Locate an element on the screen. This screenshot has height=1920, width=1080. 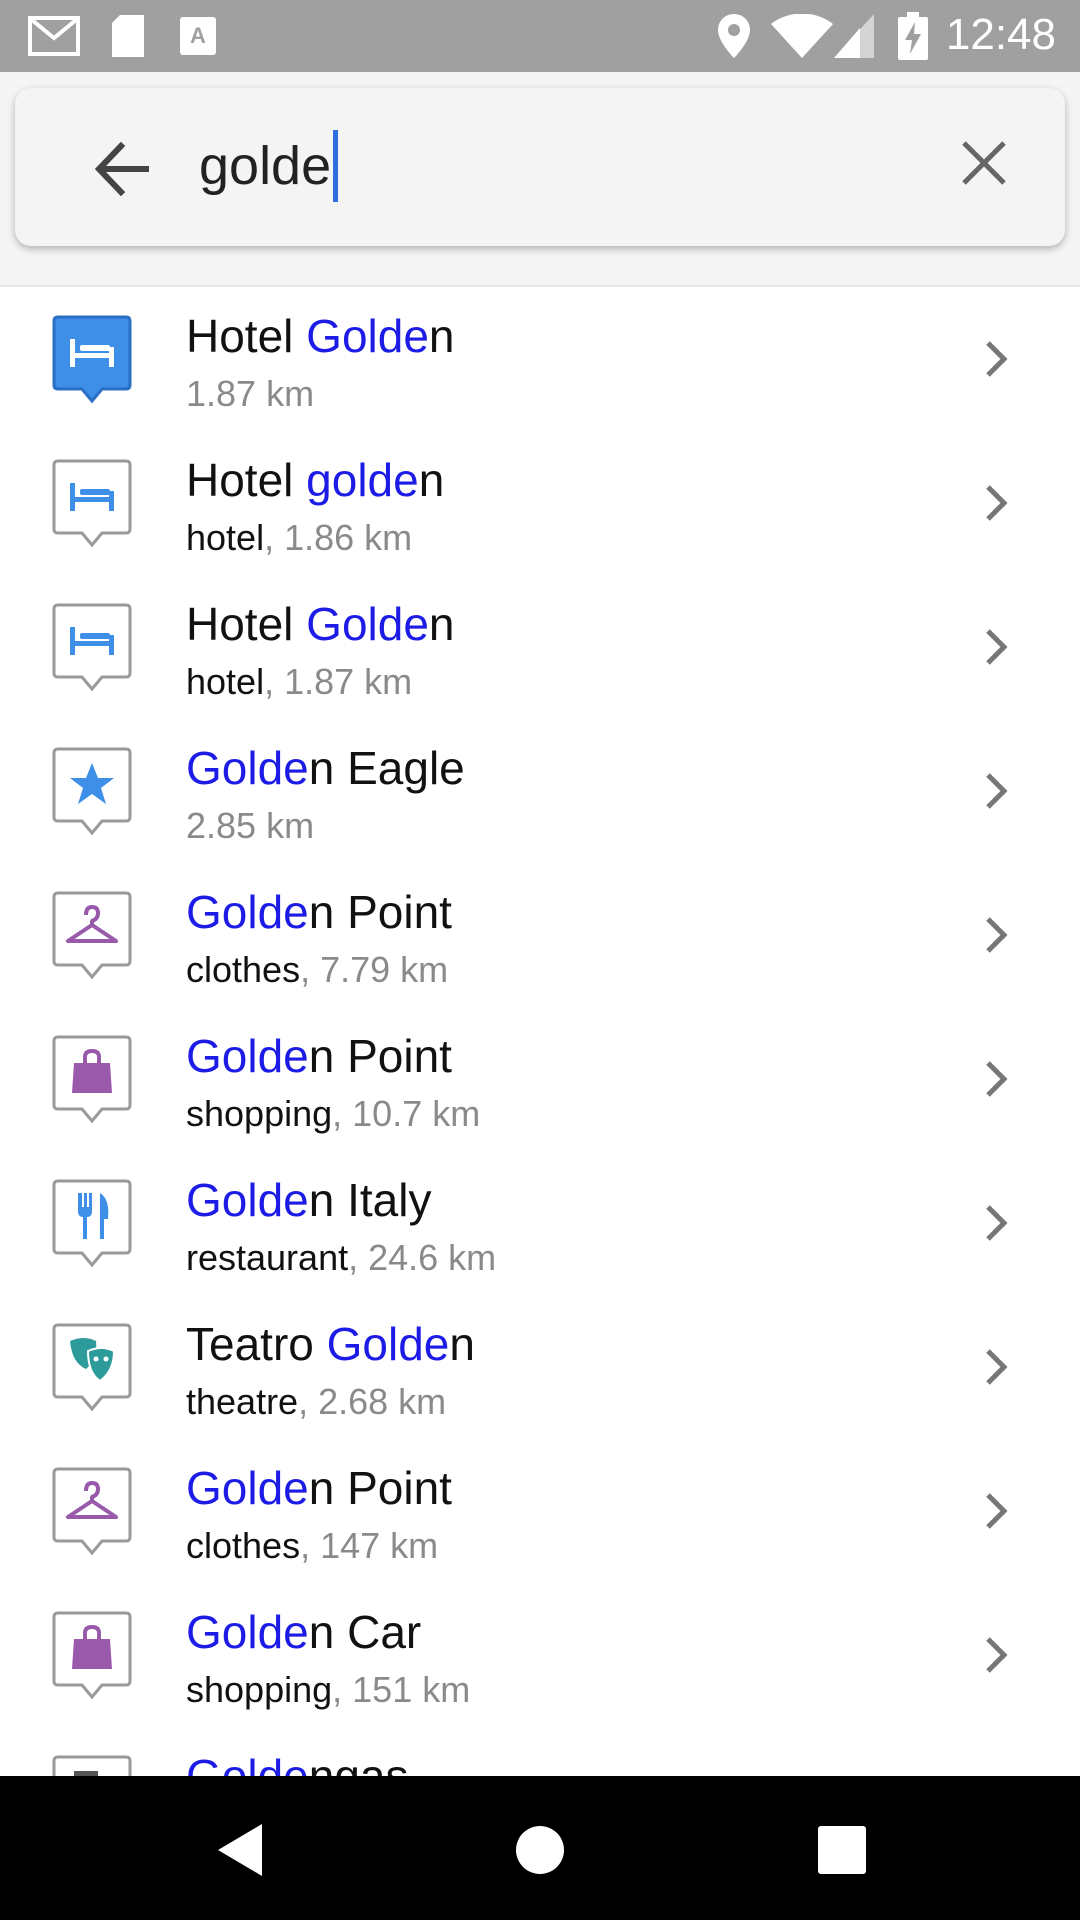
close-icon is located at coordinates (984, 163).